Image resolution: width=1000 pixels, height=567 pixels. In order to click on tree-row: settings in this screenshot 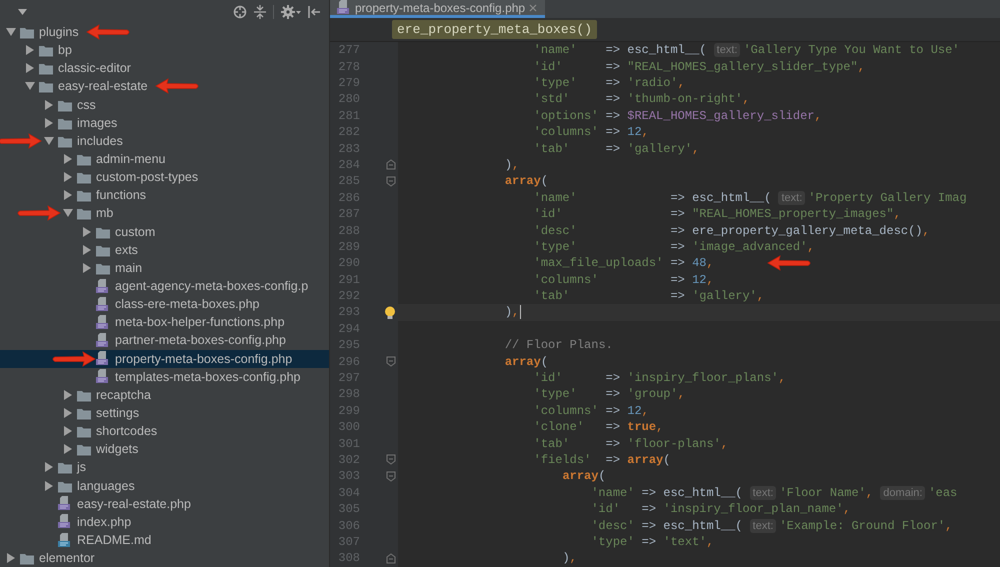, I will do `click(164, 413)`.